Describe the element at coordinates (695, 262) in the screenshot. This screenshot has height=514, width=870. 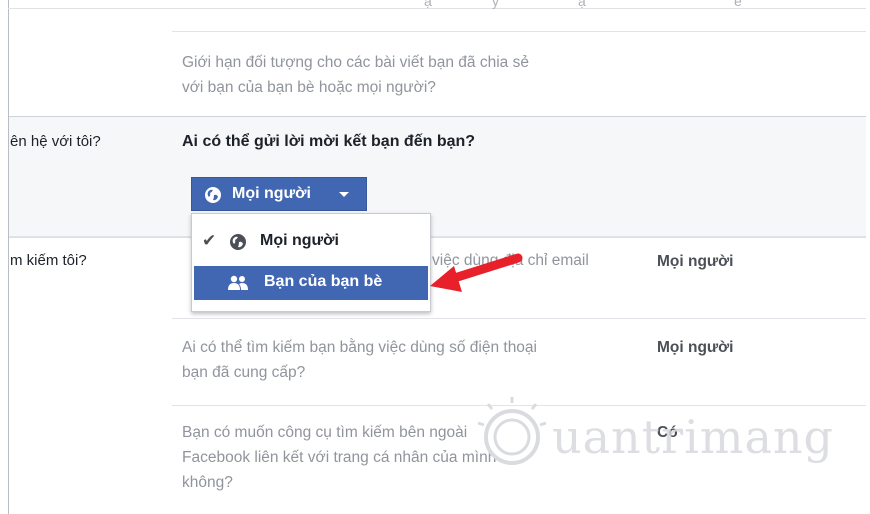
I see `search-email-value: Mọi người` at that location.